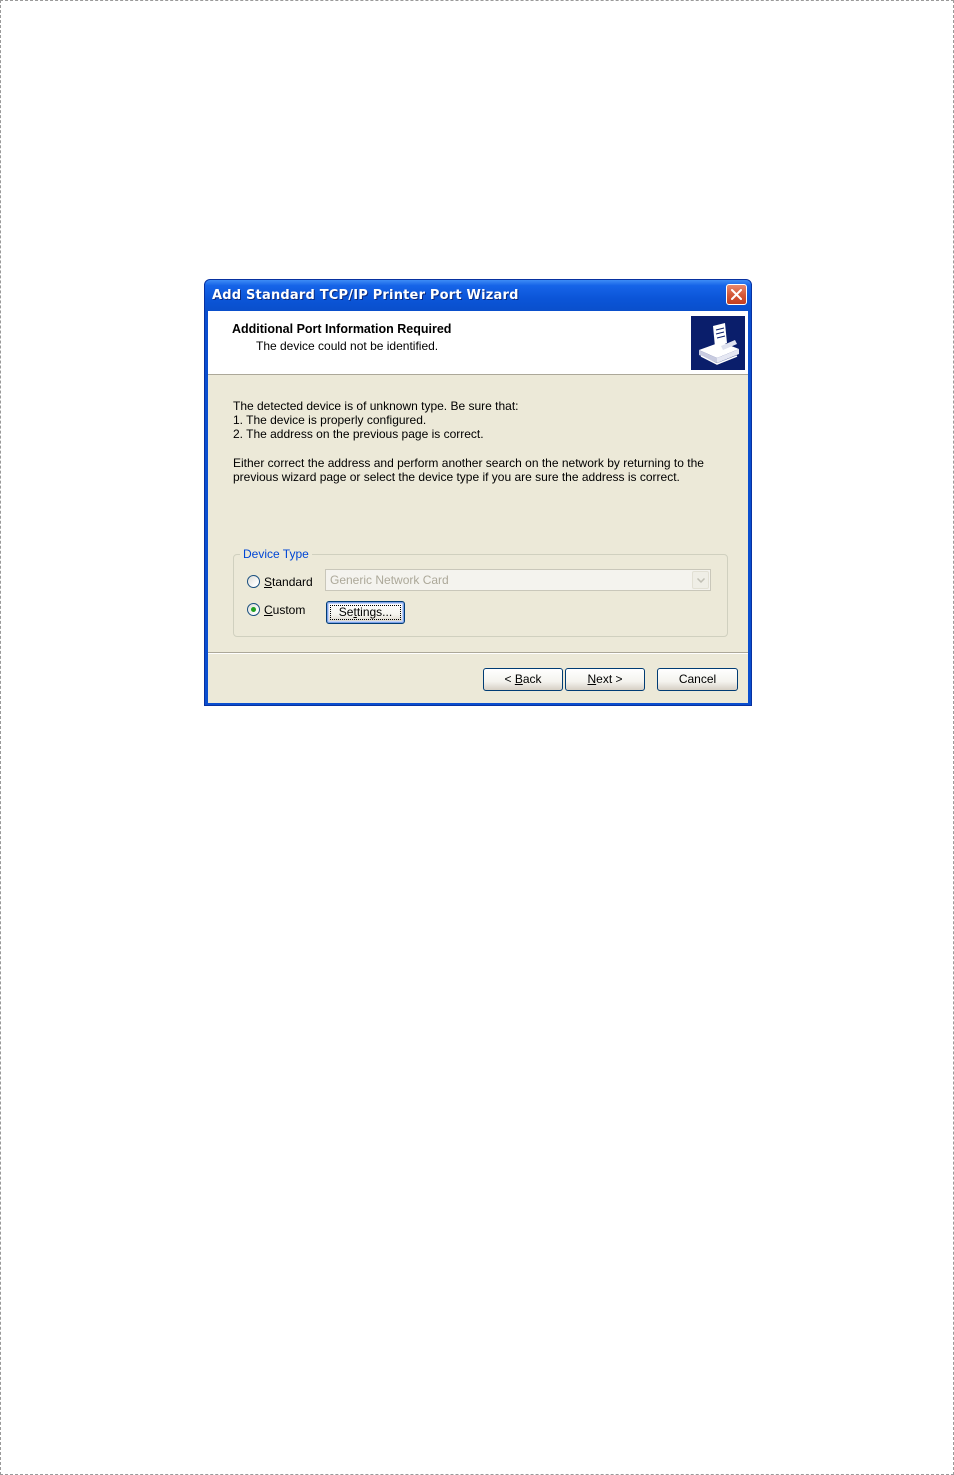 The height and width of the screenshot is (1475, 954). I want to click on standard-radio, so click(253, 581).